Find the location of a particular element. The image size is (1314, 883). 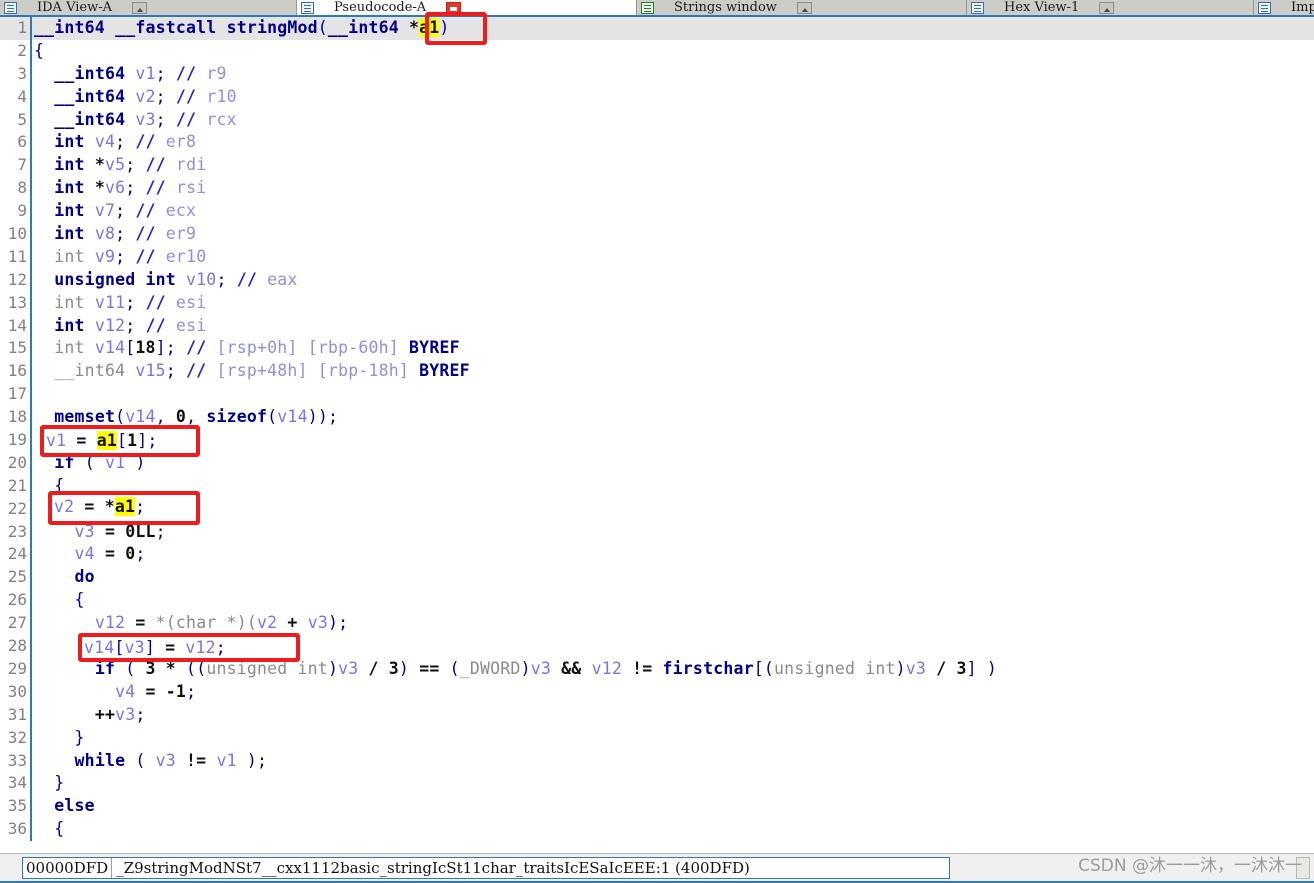

tab-strings-window: Strings window is located at coordinates (802, 7).